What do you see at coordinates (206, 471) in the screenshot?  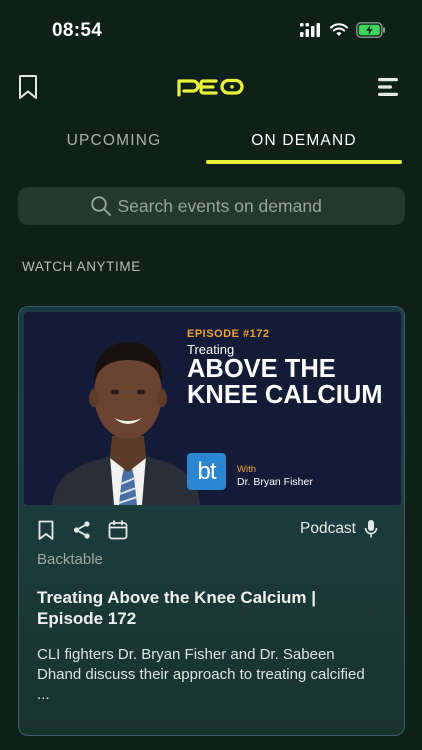 I see `brand-logo: bt` at bounding box center [206, 471].